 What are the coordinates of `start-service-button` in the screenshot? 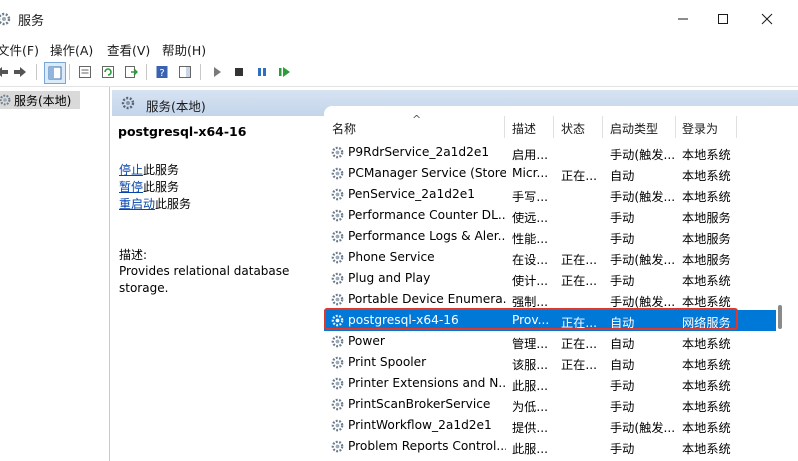 It's located at (217, 72).